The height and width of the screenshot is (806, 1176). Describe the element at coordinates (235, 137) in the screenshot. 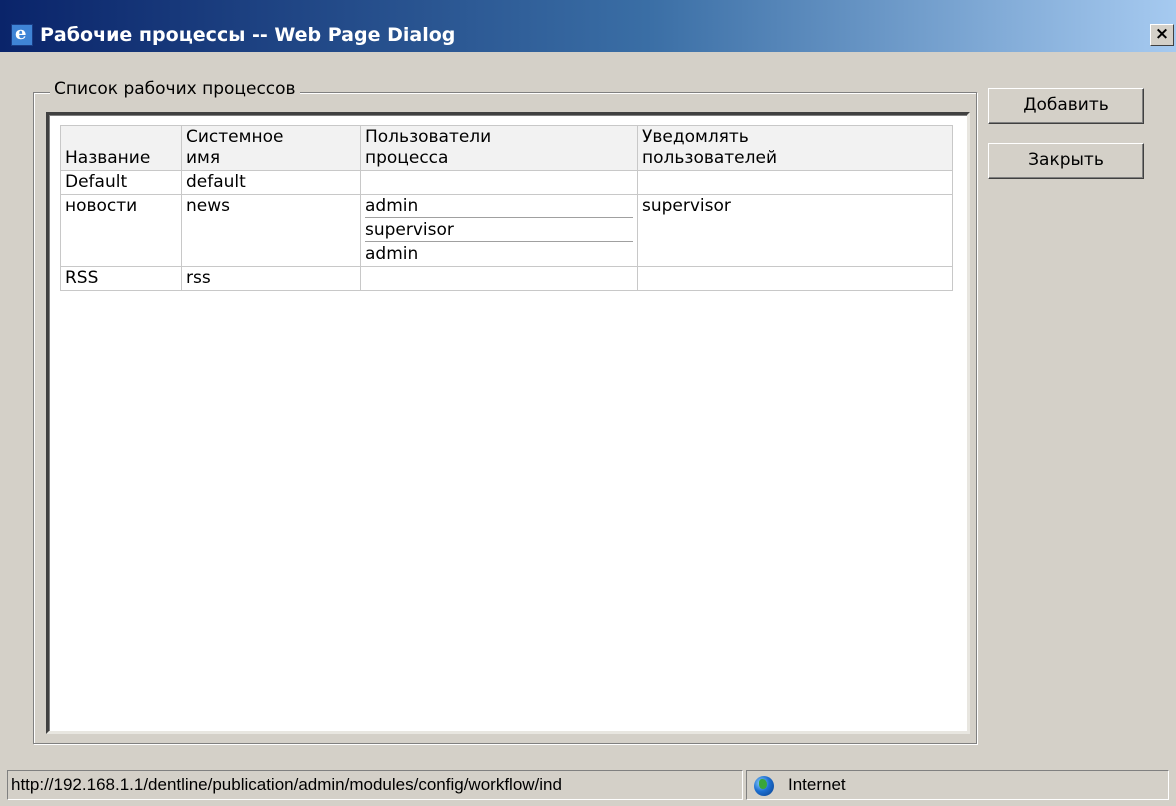

I see `header-system-name-line1: Системное` at that location.